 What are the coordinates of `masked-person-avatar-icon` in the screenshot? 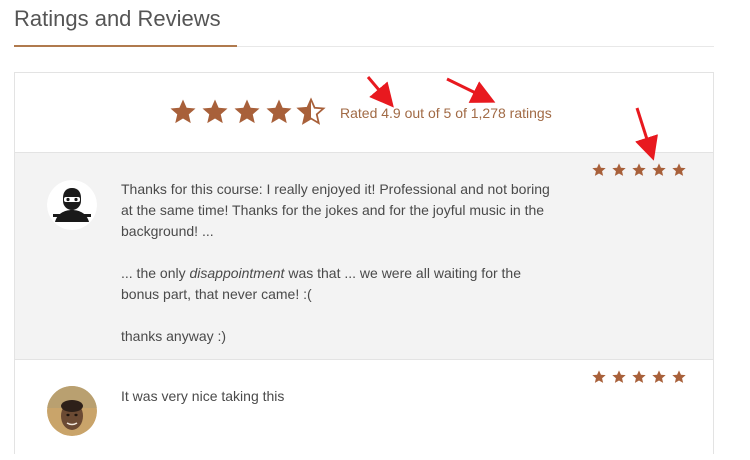 It's located at (72, 205).